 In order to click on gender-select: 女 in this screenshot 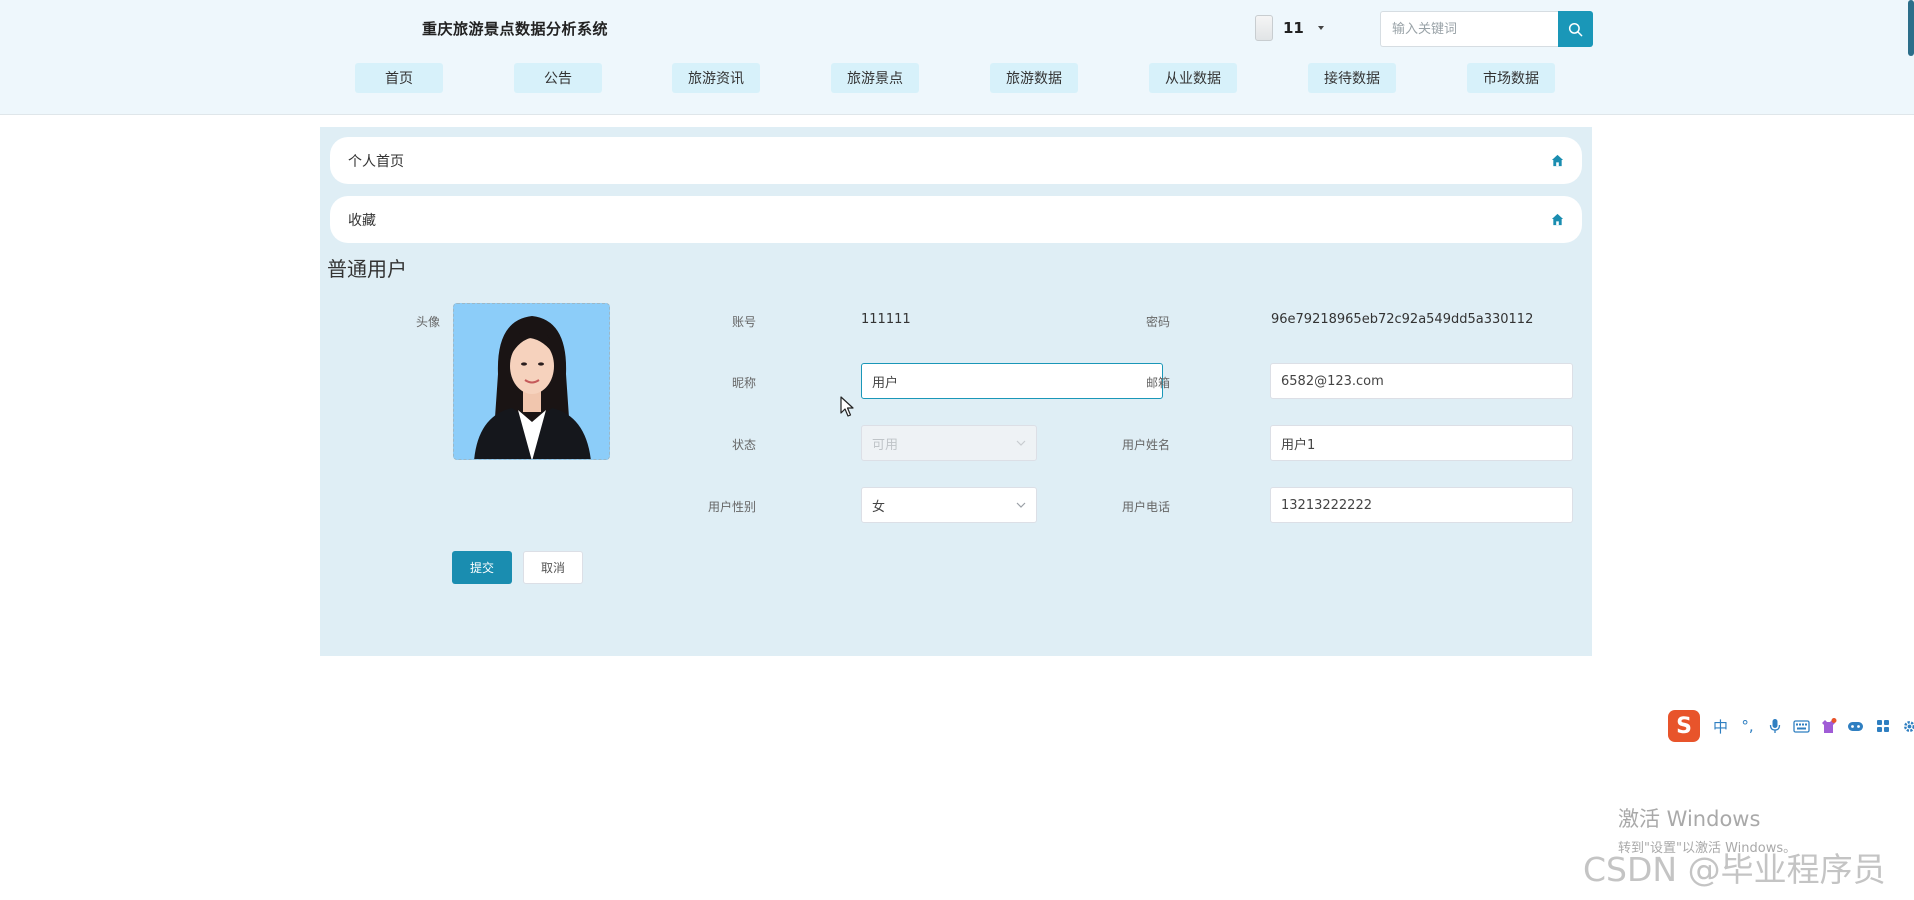, I will do `click(949, 505)`.